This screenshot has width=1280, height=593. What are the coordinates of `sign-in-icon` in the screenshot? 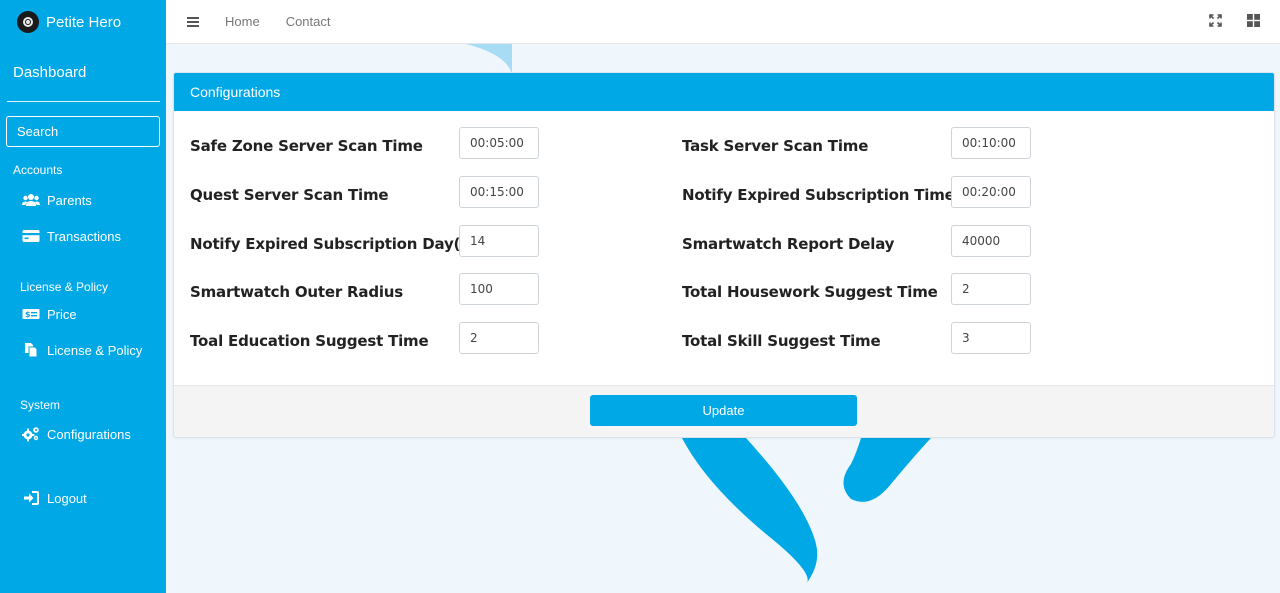 It's located at (31, 498).